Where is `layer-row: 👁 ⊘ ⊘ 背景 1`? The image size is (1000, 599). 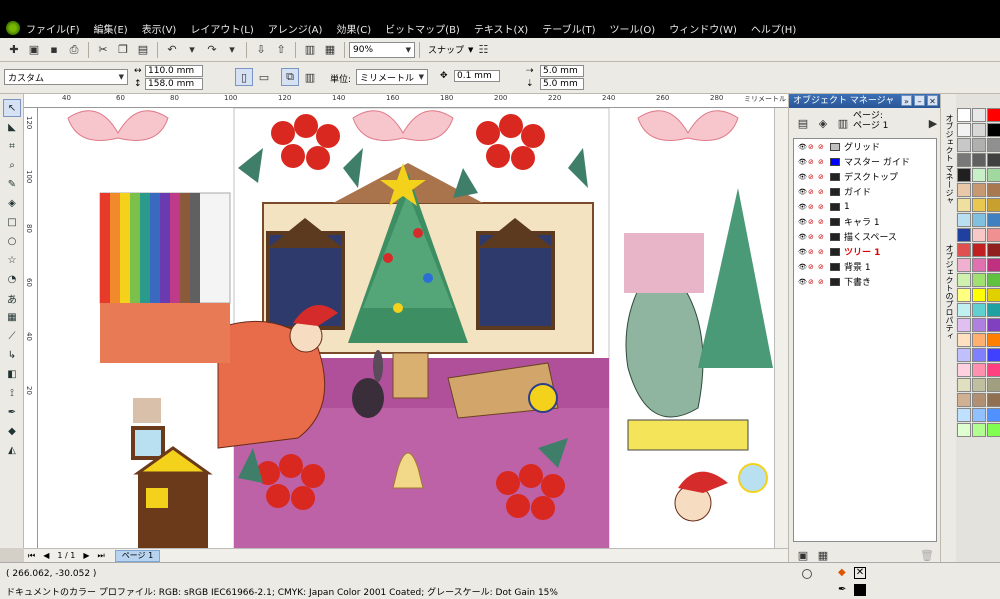 layer-row: 👁 ⊘ ⊘ 背景 1 is located at coordinates (865, 266).